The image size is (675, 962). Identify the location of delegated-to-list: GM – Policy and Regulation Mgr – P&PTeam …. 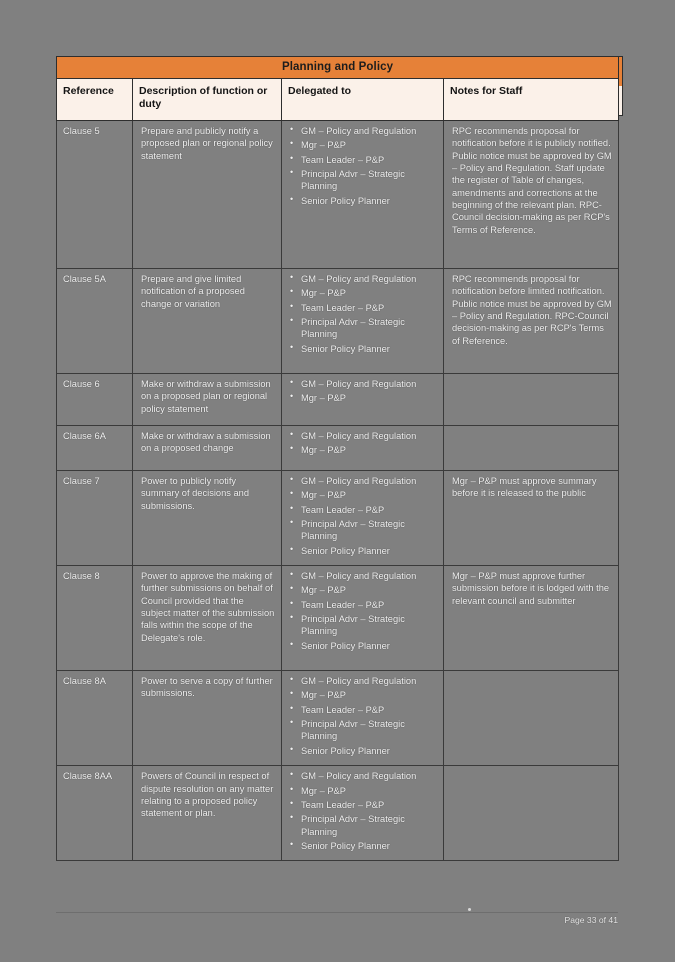
(362, 810).